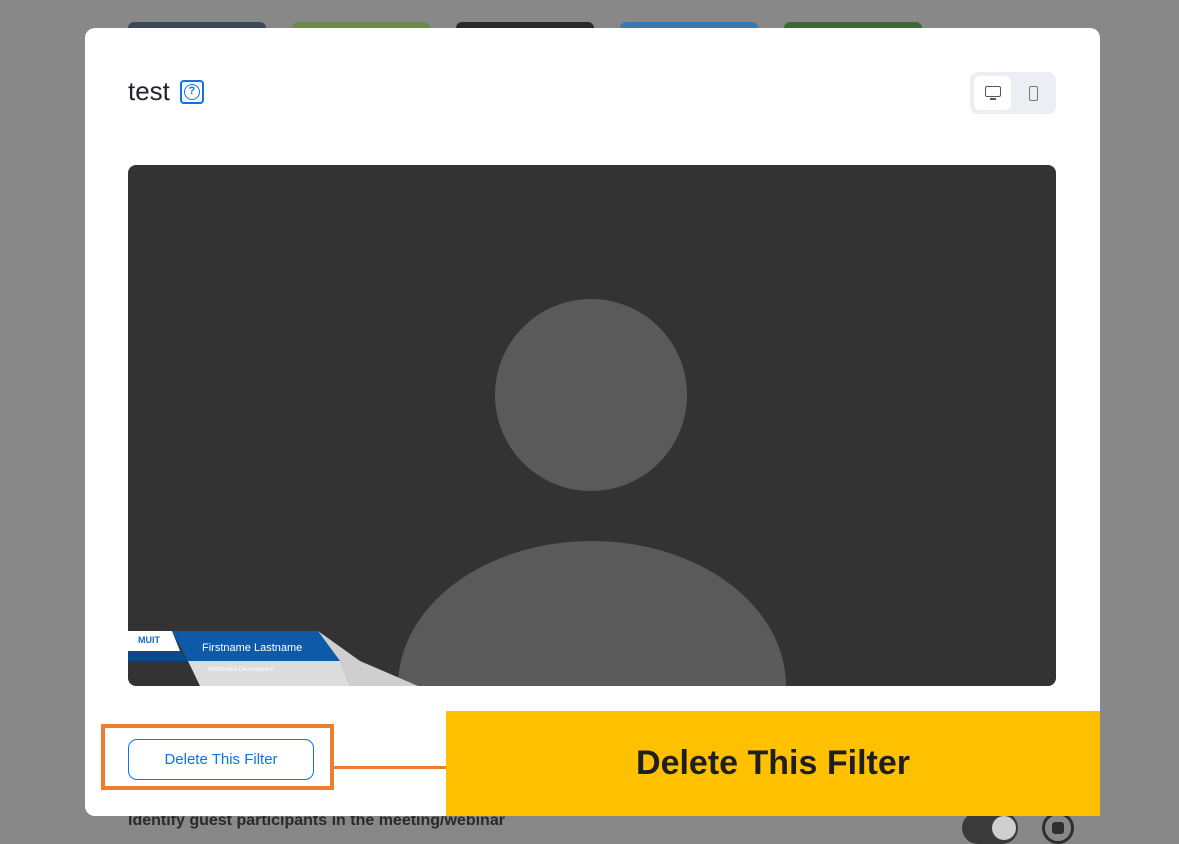  What do you see at coordinates (241, 670) in the screenshot?
I see `lower-third-department: Multimedia Development` at bounding box center [241, 670].